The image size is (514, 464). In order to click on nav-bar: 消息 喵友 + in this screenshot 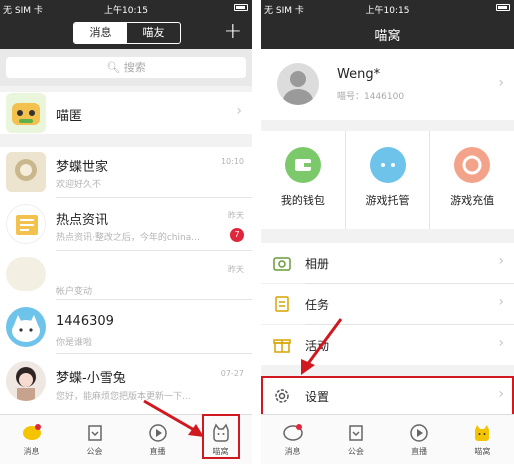, I will do `click(126, 33)`.